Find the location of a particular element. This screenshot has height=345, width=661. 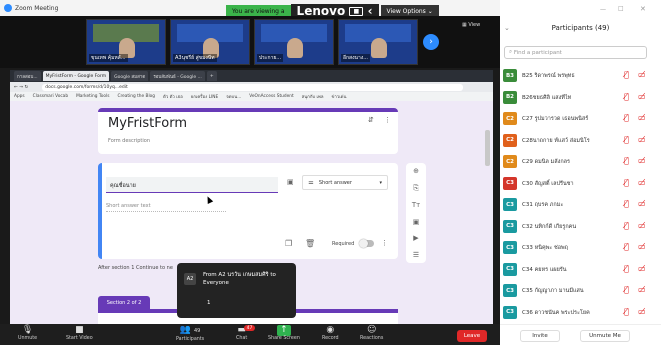

maximize-icon: □ is located at coordinates (621, 8).